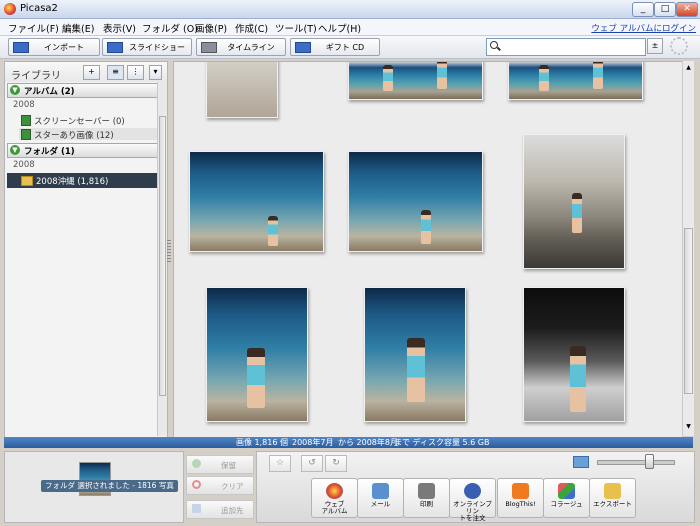 This screenshot has height=526, width=700. I want to click on timeline-button: タイムライン, so click(241, 47).